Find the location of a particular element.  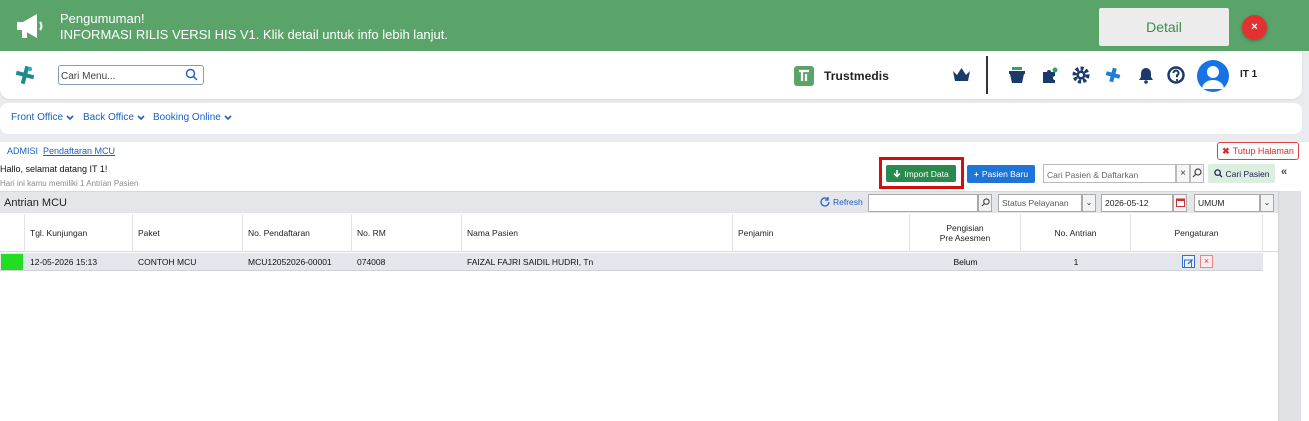

import-data-label: Import Data is located at coordinates (926, 173).